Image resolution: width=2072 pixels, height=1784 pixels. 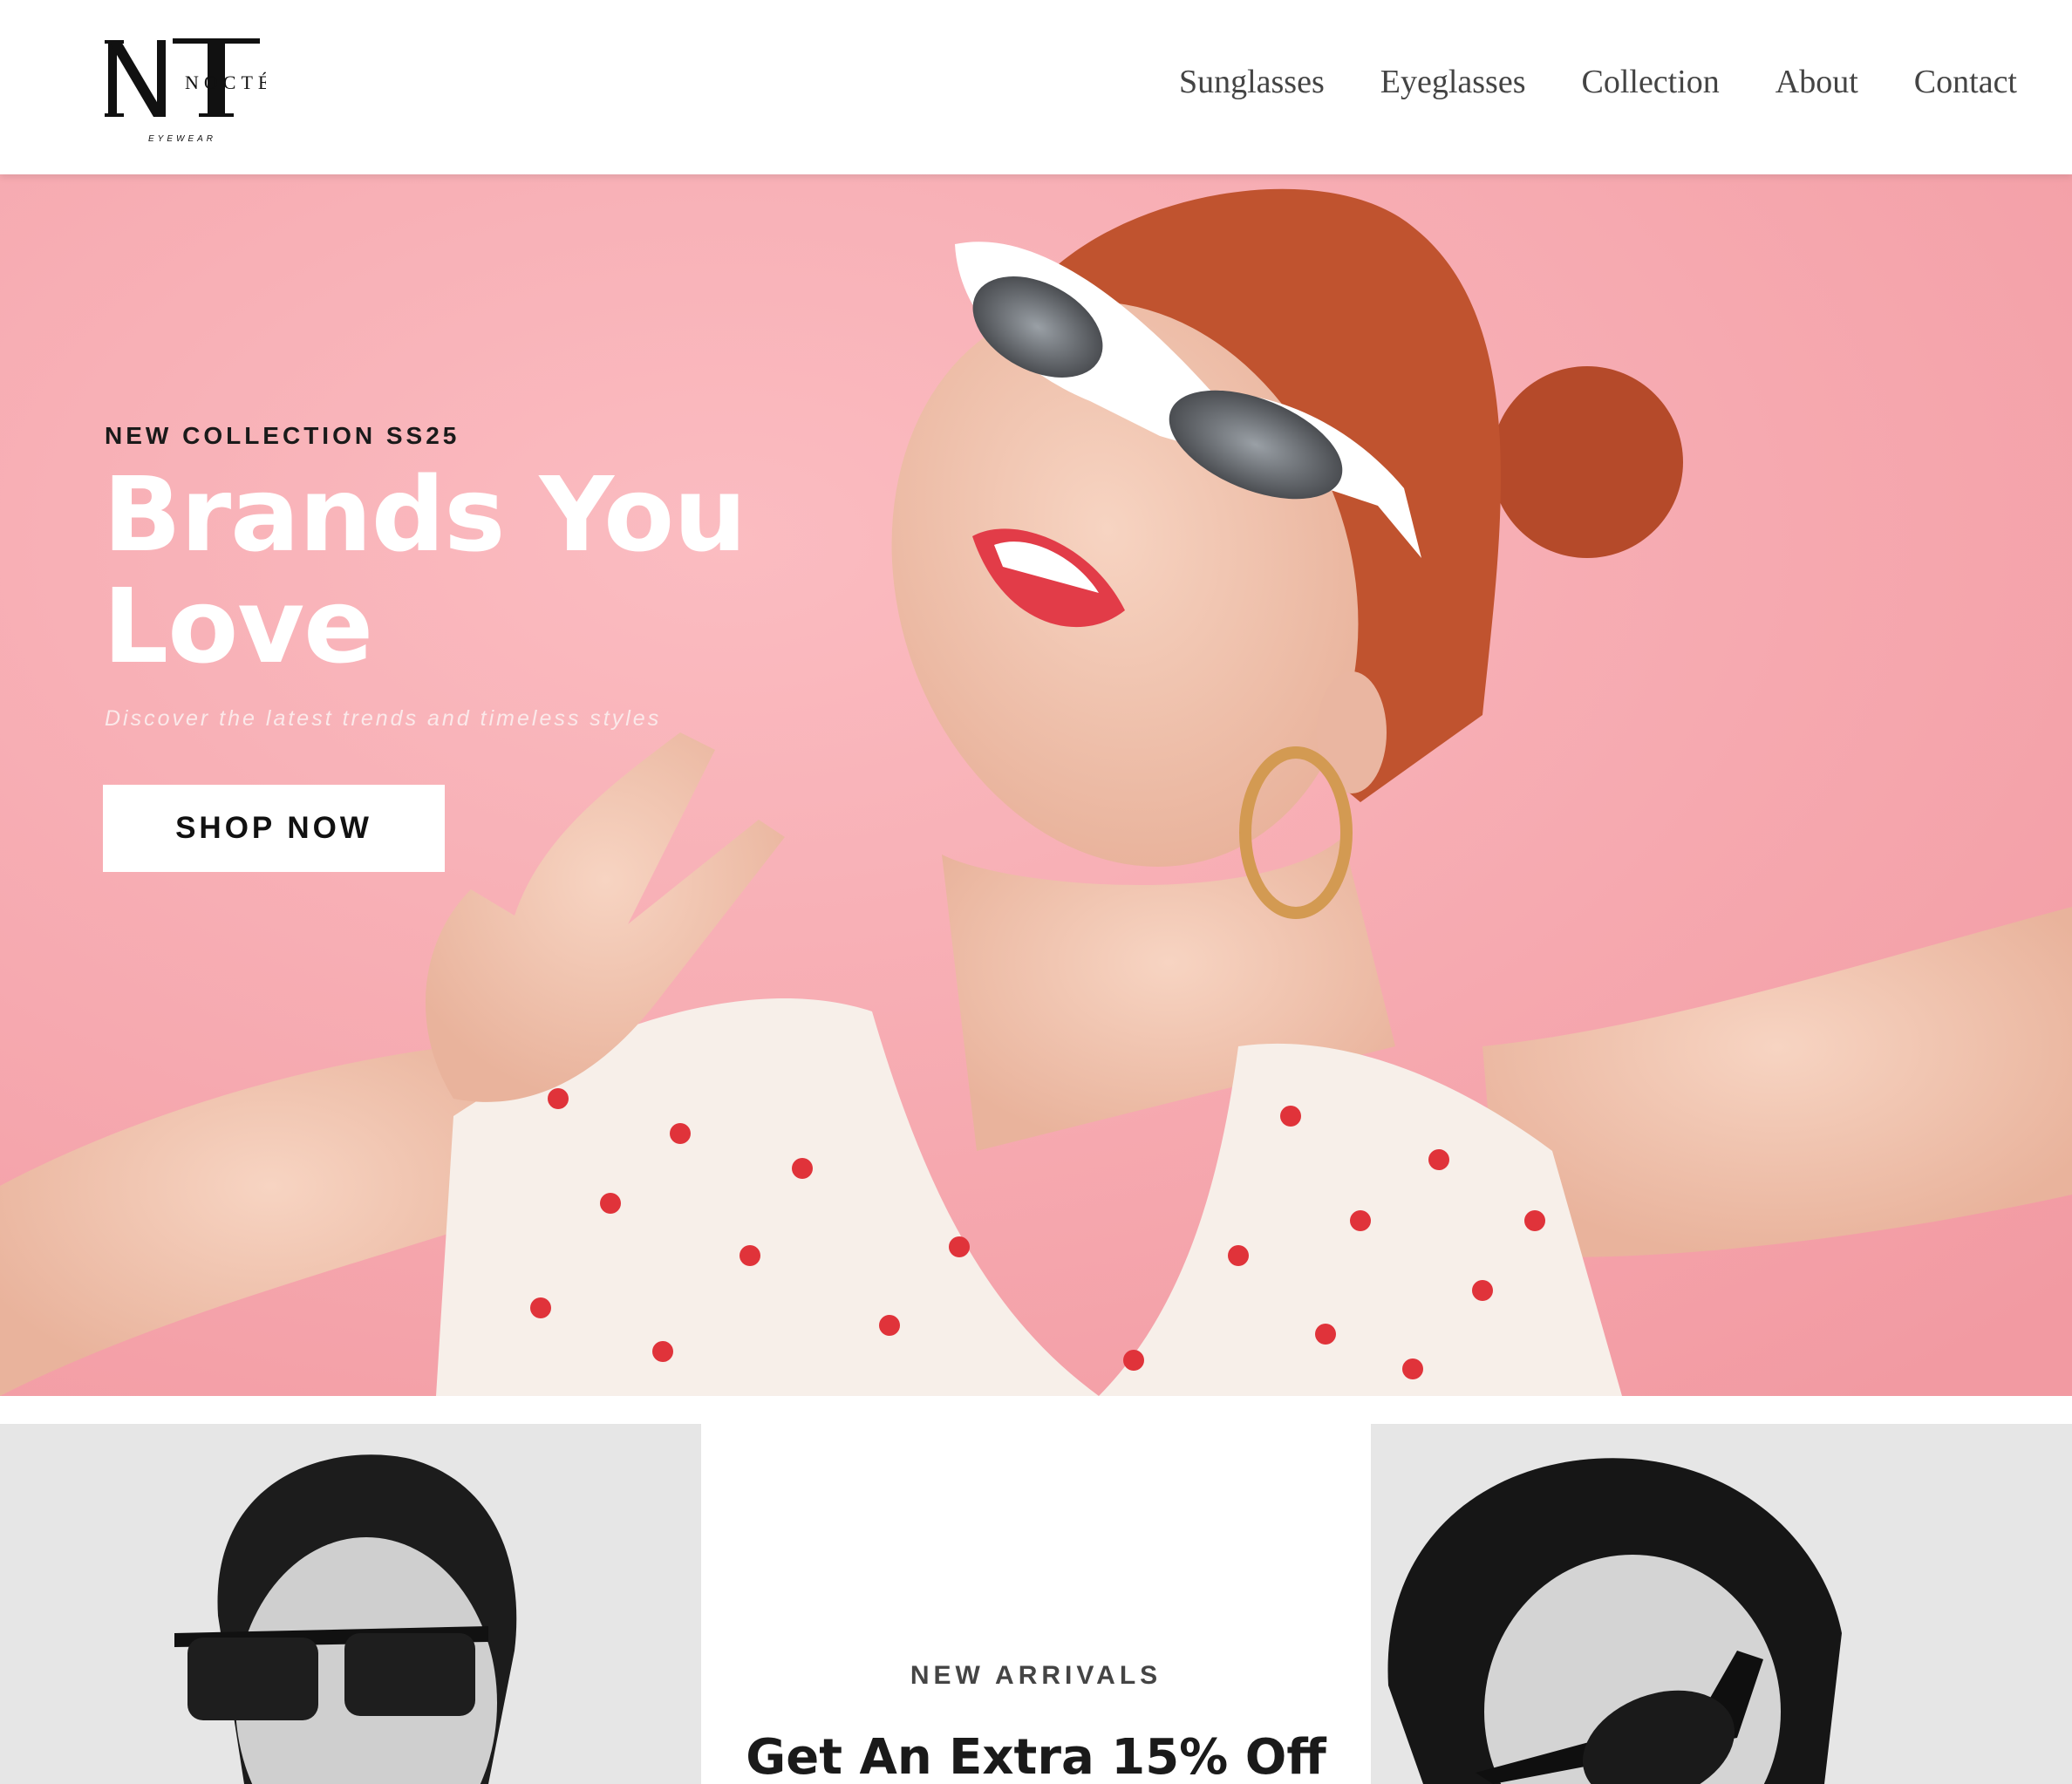 What do you see at coordinates (238, 626) in the screenshot?
I see `hero-title-line2: Love` at bounding box center [238, 626].